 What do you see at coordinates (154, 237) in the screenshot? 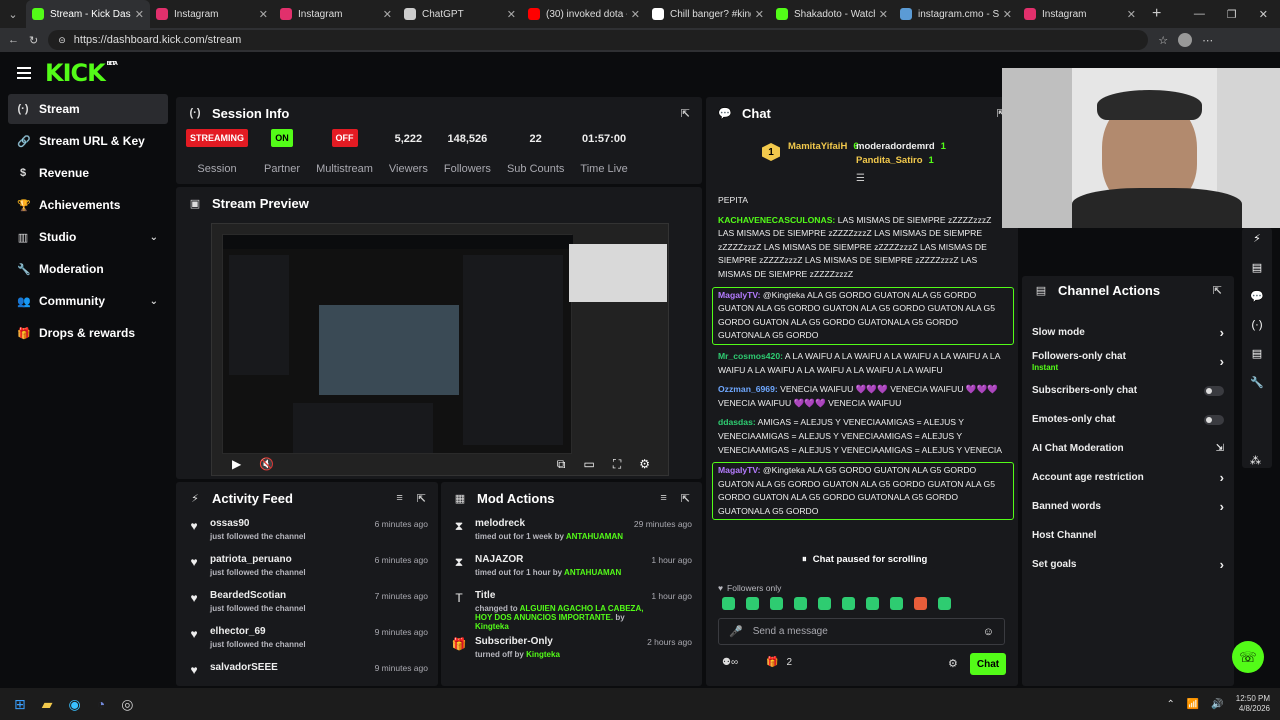
I see `chevron-down-icon: ⌄` at bounding box center [154, 237].